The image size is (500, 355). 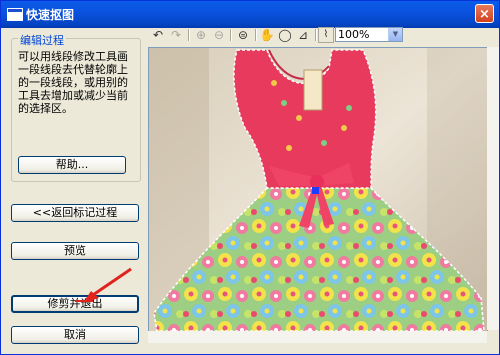 I want to click on close-button: ×, so click(x=484, y=13).